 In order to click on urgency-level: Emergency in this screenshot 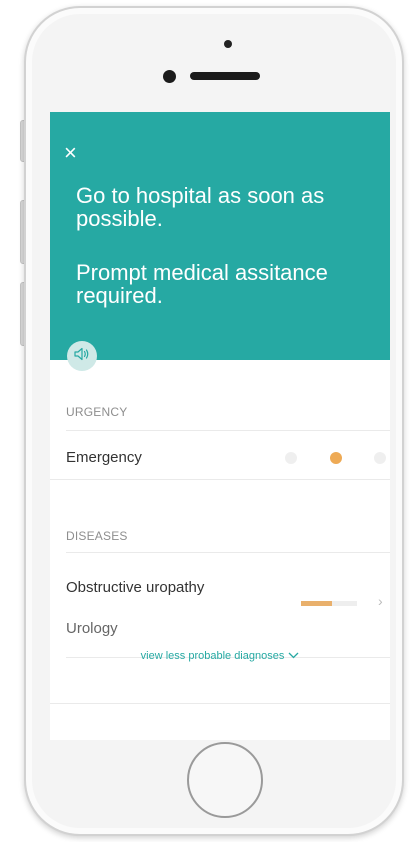, I will do `click(104, 457)`.